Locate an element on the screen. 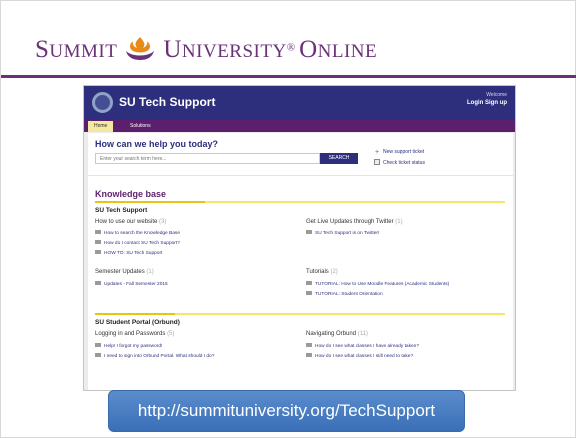 The height and width of the screenshot is (438, 576). check-status-link: Check ticket status is located at coordinates (399, 162).